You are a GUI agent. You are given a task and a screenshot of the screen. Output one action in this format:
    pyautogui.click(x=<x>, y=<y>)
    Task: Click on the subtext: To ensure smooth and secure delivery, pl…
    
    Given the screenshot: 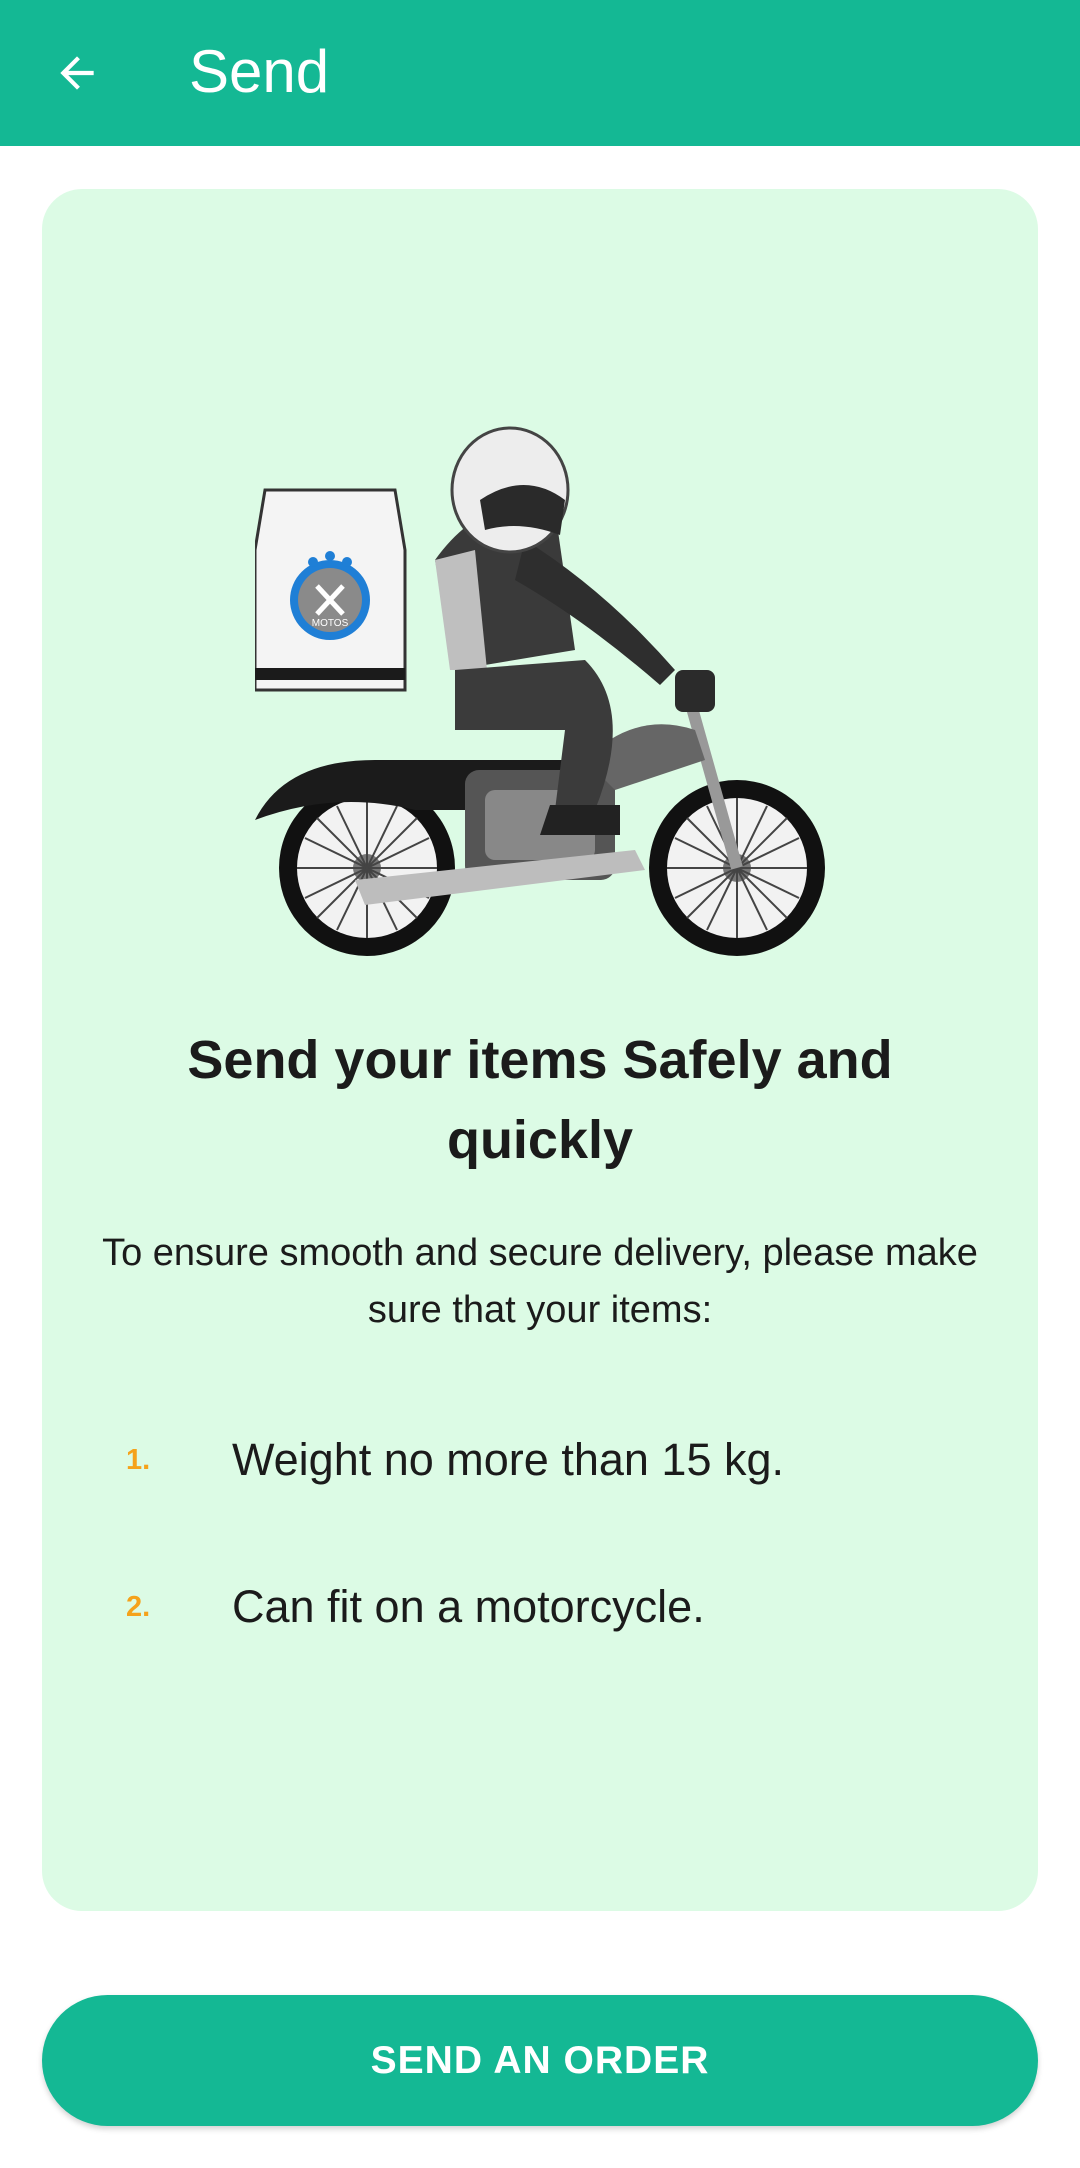 What is the action you would take?
    pyautogui.click(x=540, y=1281)
    